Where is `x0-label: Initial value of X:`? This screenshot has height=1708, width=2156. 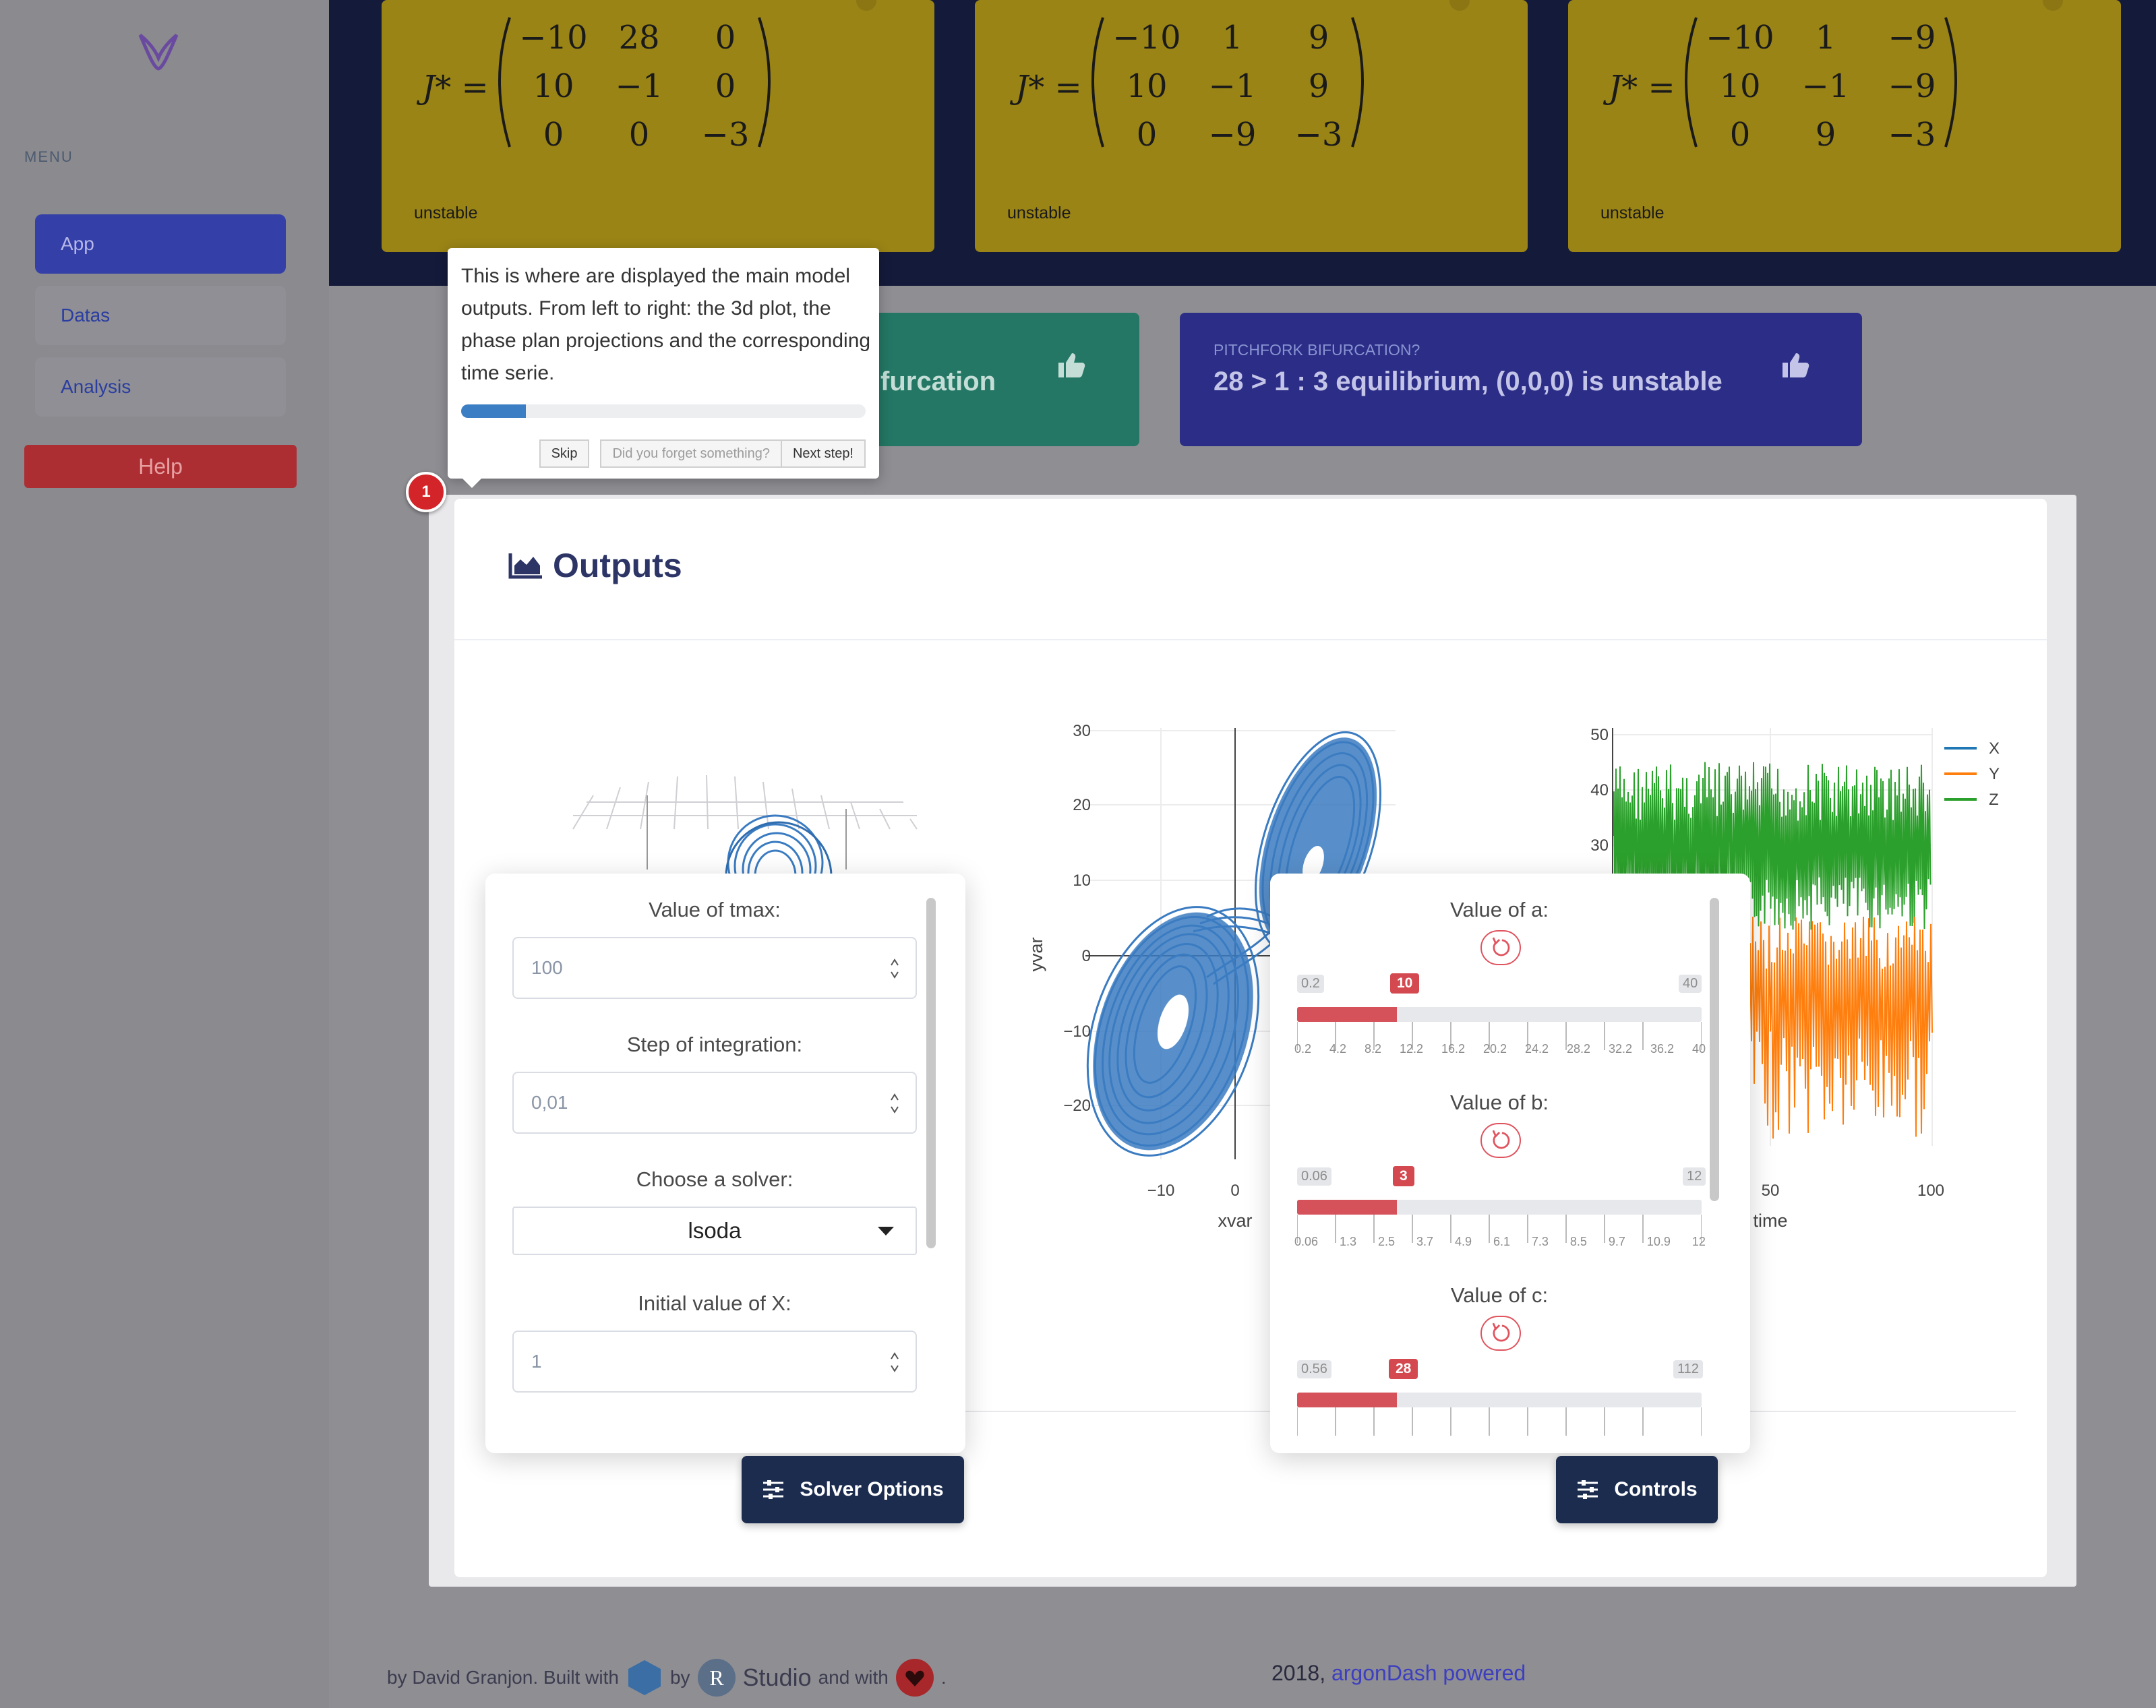 x0-label: Initial value of X: is located at coordinates (714, 1303).